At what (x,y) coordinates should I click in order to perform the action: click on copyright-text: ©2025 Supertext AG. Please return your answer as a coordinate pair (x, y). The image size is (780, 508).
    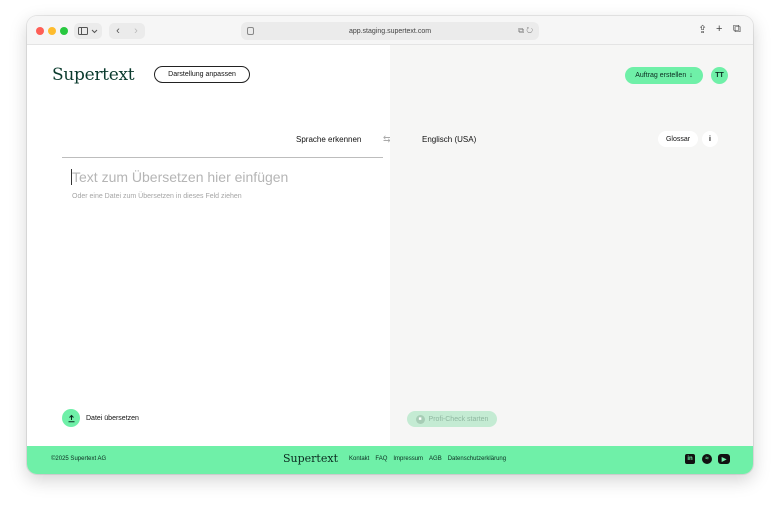
    Looking at the image, I should click on (79, 459).